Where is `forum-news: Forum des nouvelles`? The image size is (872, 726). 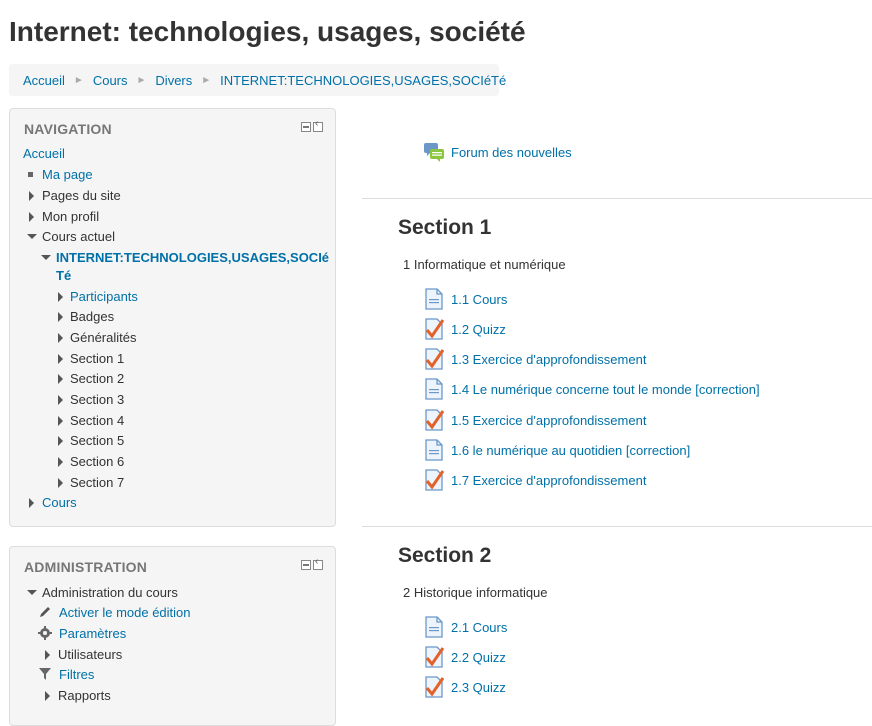 forum-news: Forum des nouvelles is located at coordinates (497, 152).